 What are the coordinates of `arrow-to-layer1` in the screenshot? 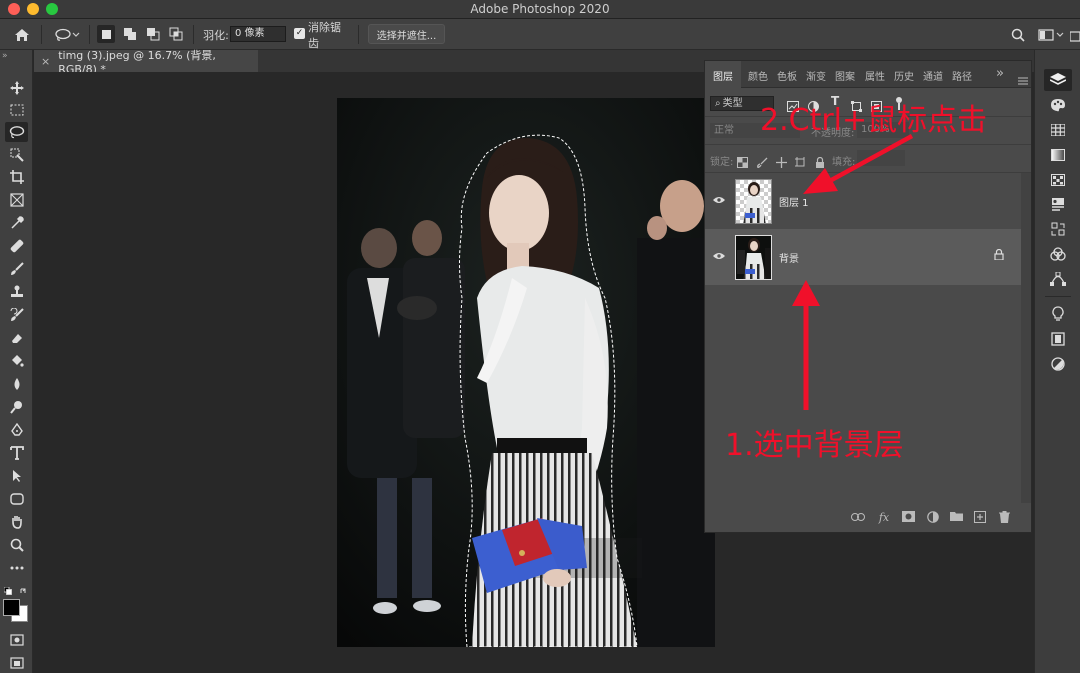 It's located at (858, 164).